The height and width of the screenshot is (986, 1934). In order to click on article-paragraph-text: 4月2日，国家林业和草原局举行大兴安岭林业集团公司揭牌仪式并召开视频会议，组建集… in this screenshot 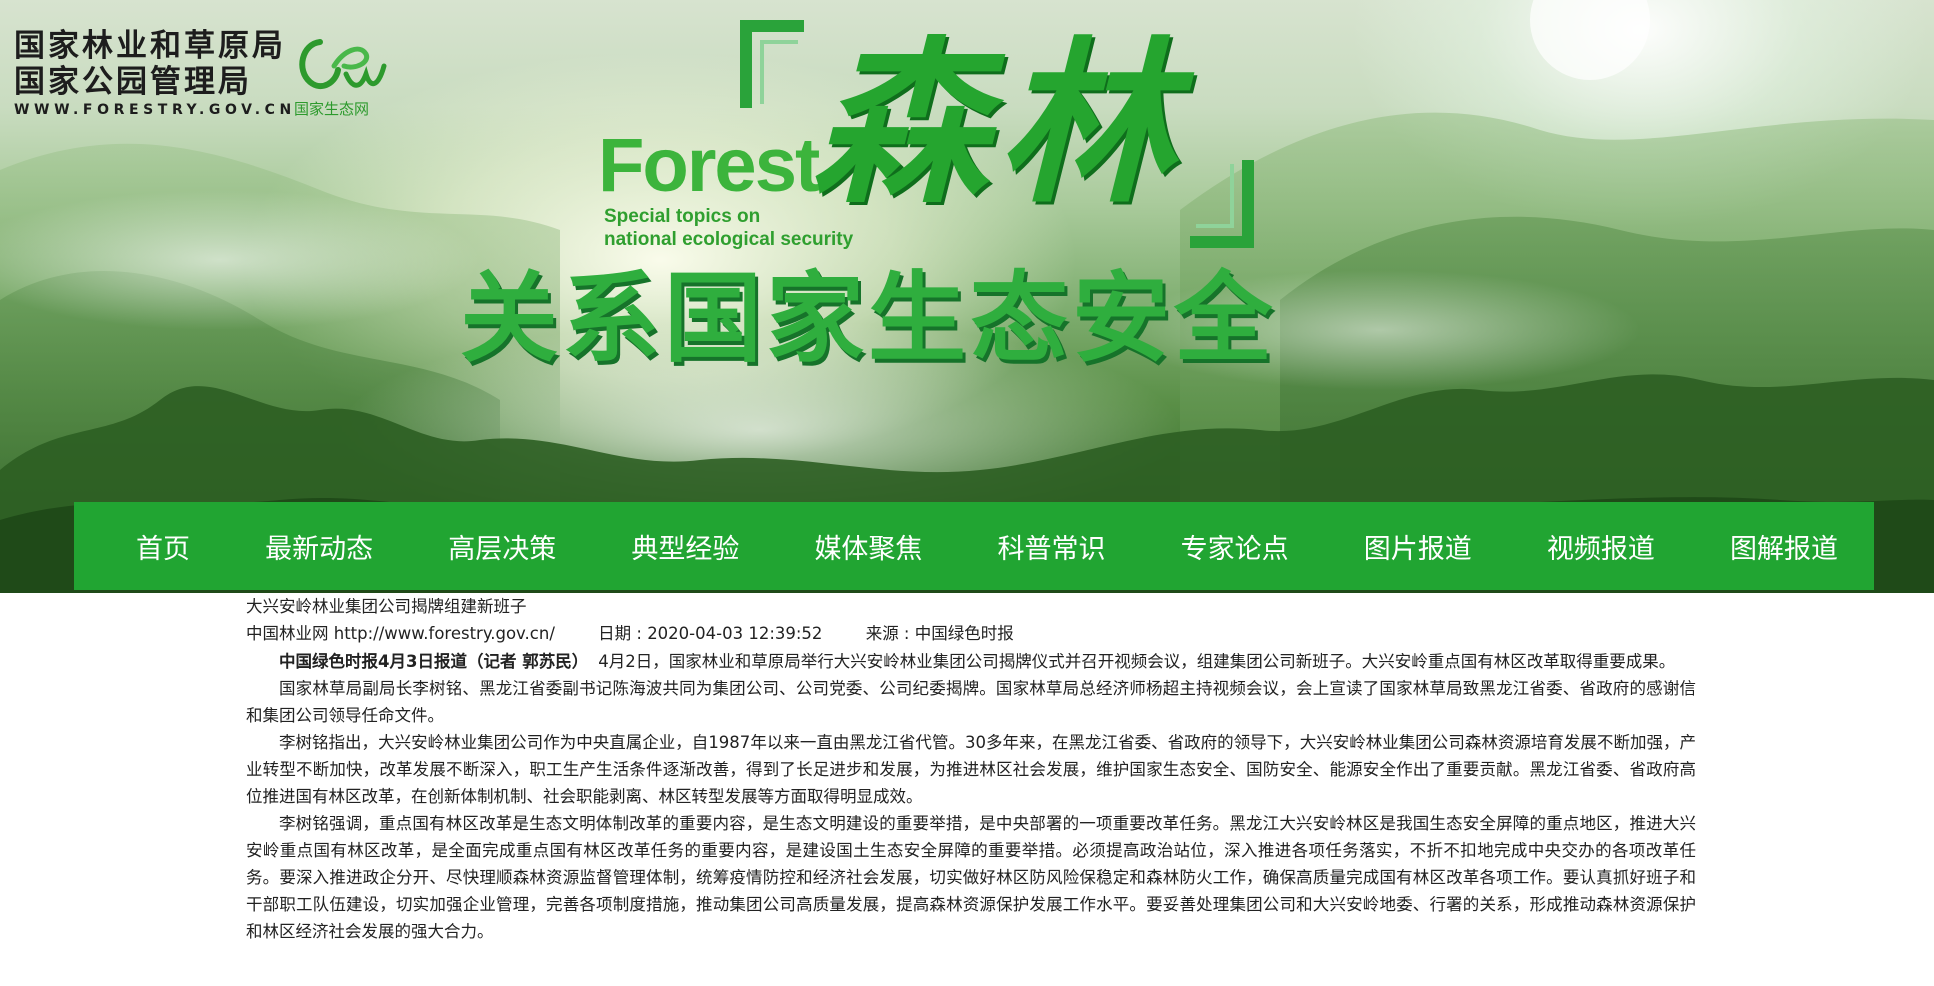, I will do `click(1137, 661)`.